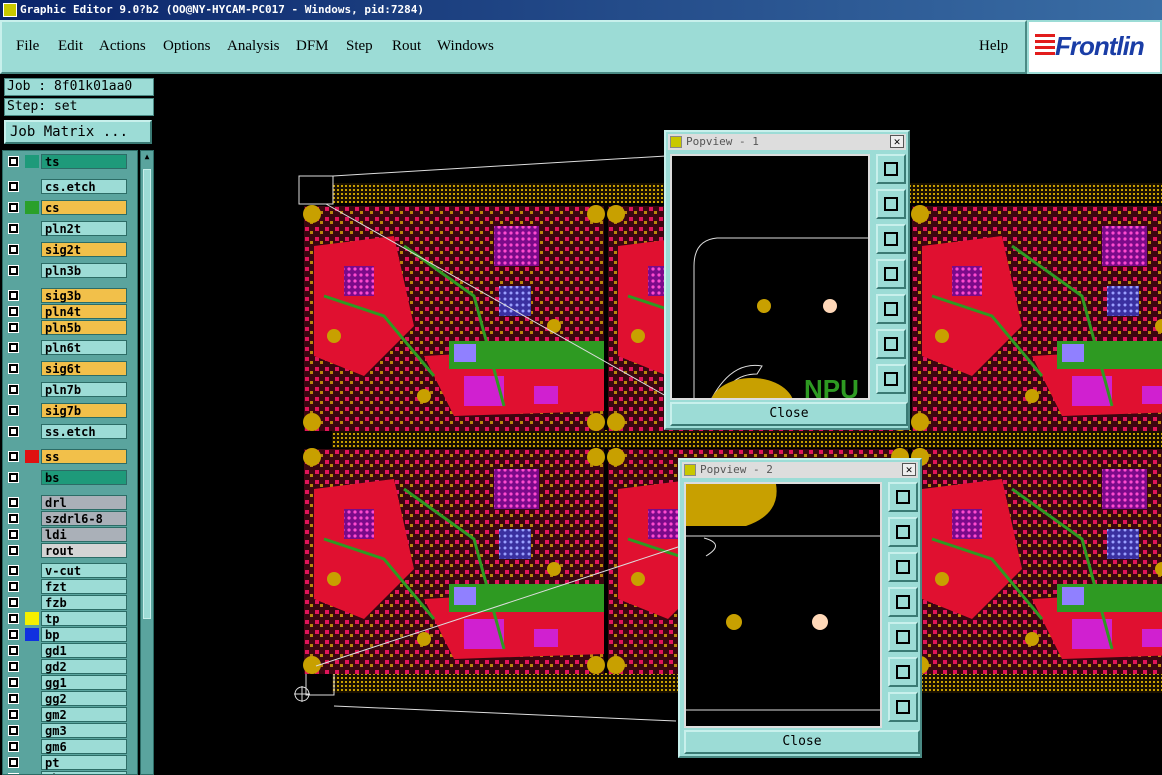  I want to click on layer-name: gd2, so click(84, 666).